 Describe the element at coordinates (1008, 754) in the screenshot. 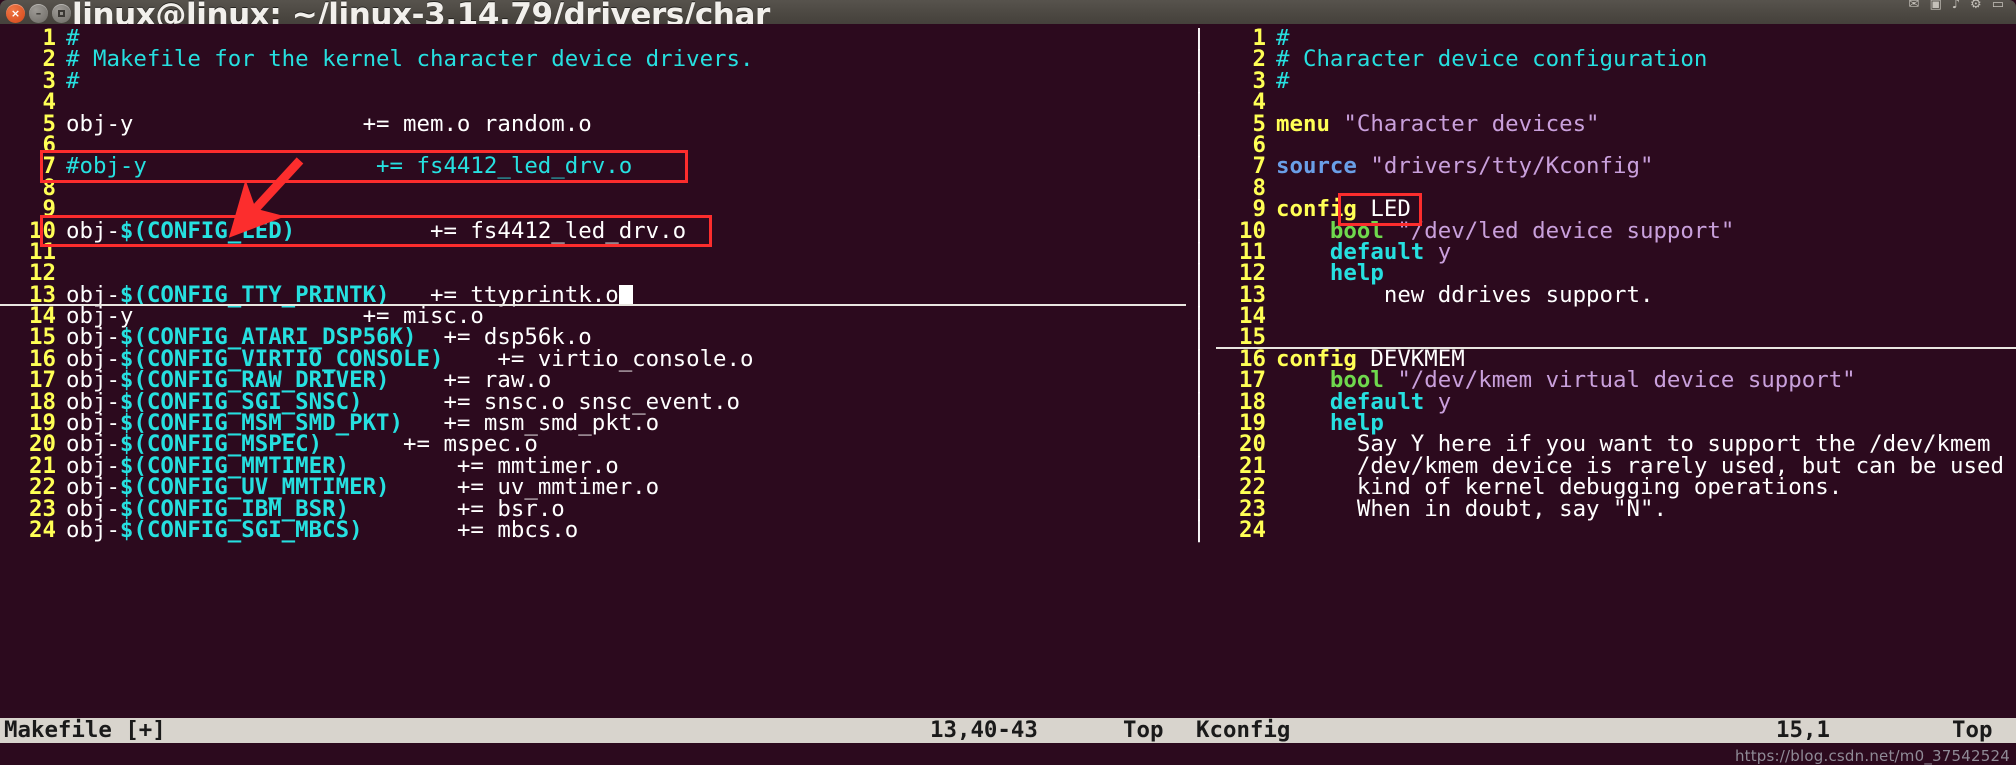

I see `vim-command-line: -- INSERT --` at that location.